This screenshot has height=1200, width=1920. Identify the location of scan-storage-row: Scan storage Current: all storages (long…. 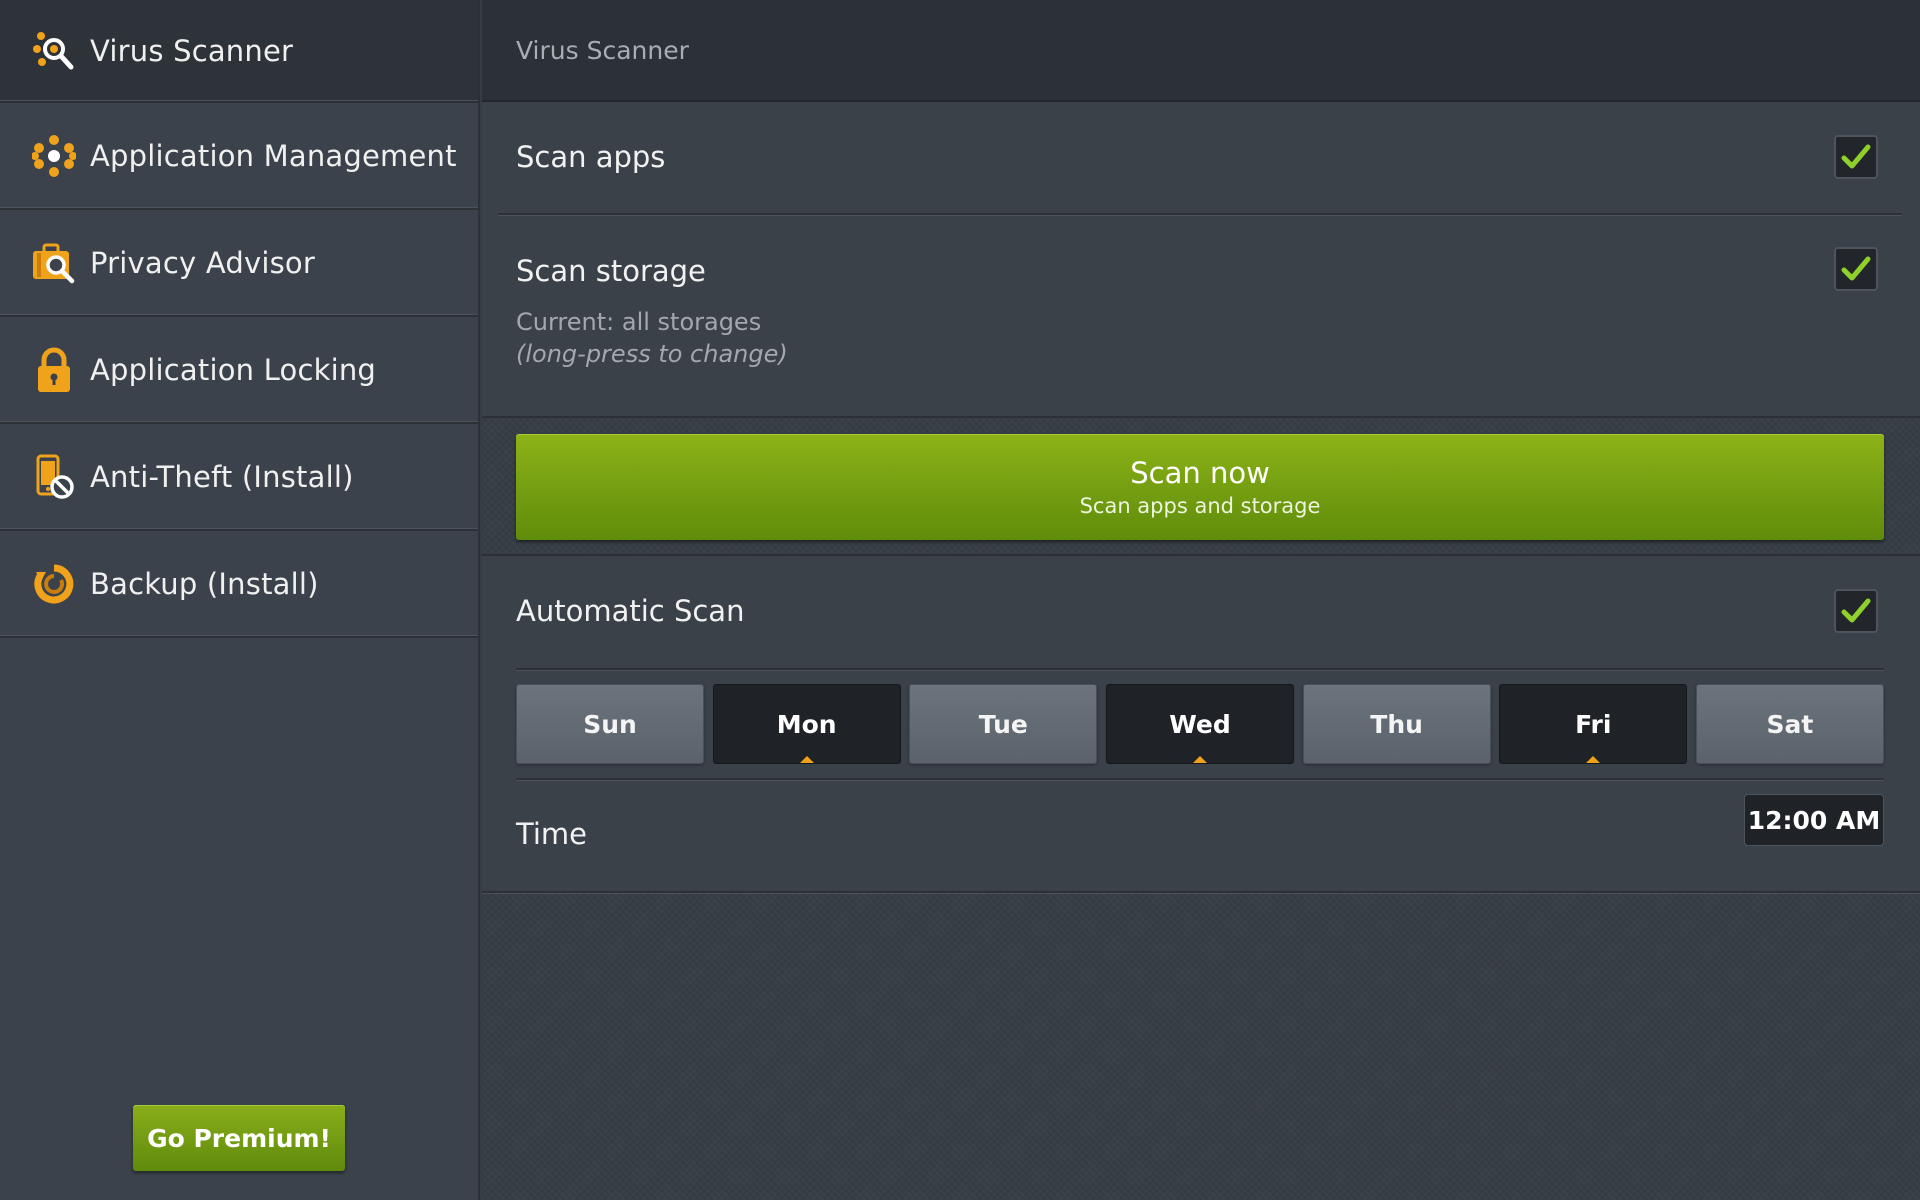
(1201, 316).